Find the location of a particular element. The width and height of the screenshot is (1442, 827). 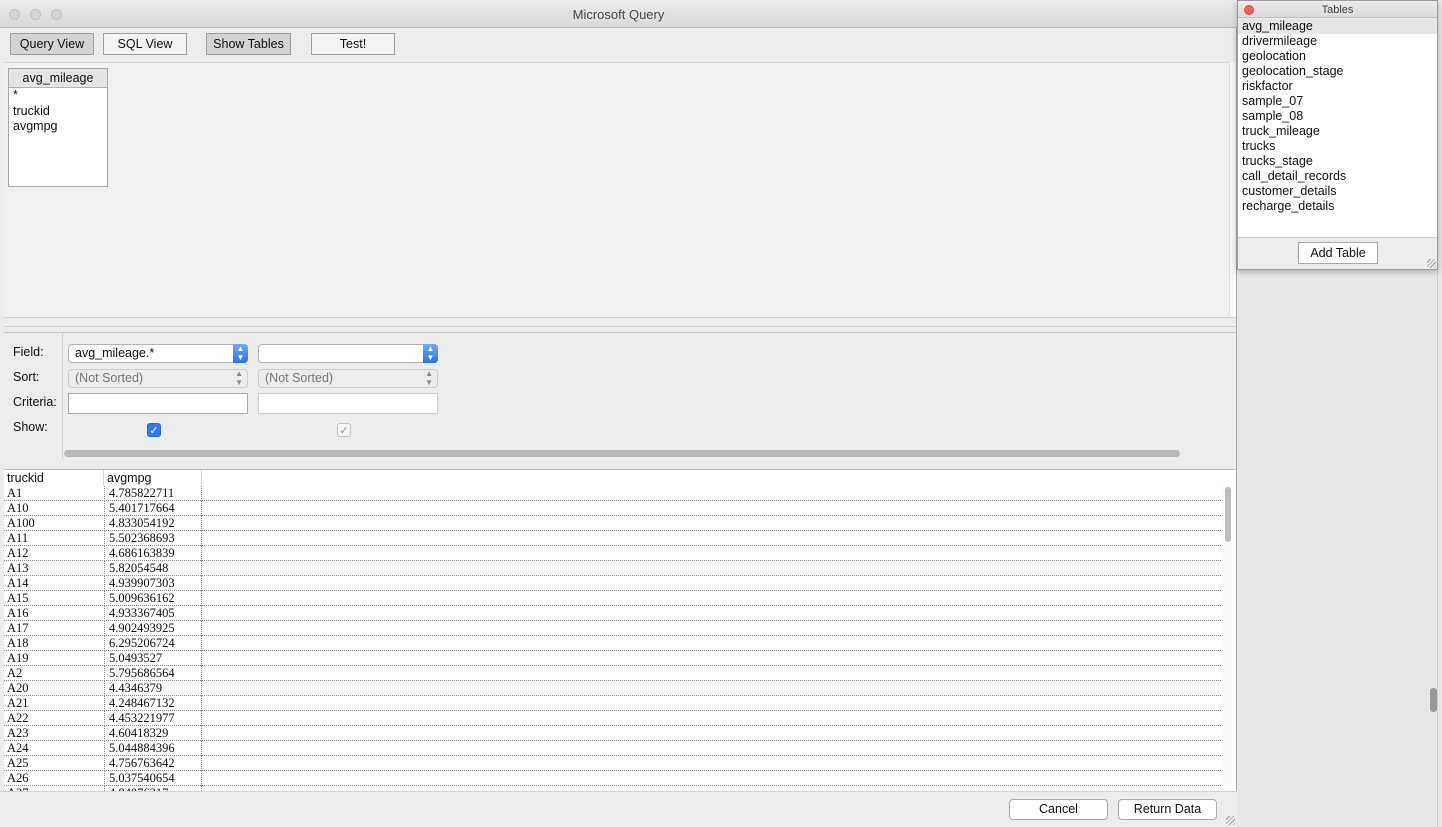

zoom-window-icon is located at coordinates (56, 14).